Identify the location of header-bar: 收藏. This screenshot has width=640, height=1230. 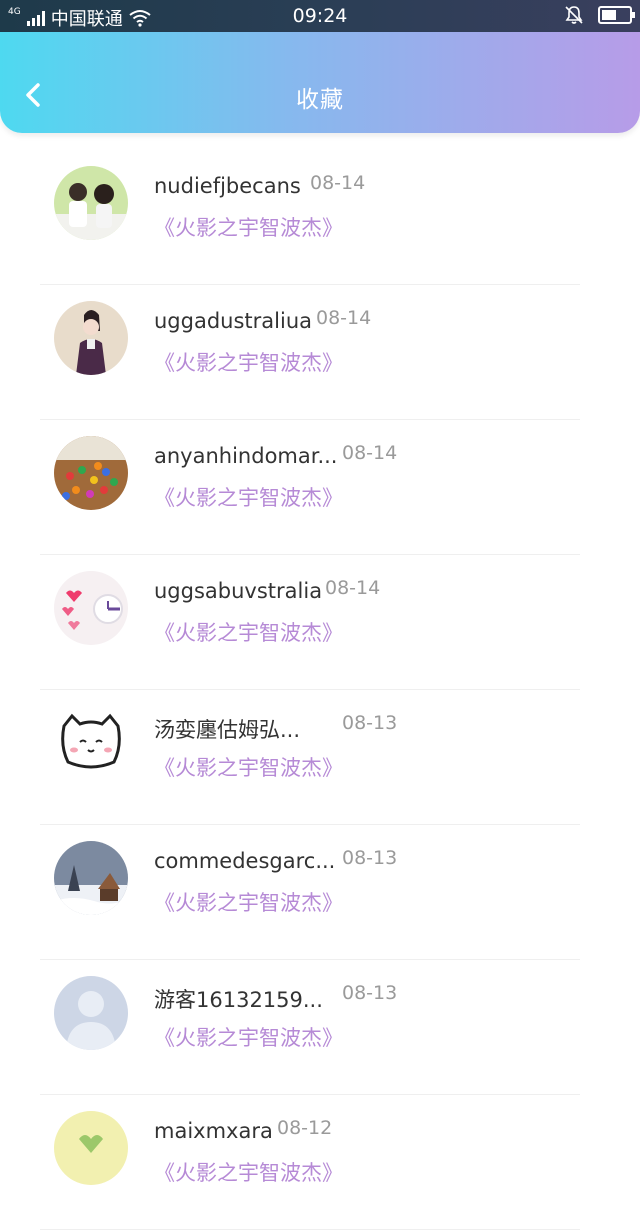
(320, 82).